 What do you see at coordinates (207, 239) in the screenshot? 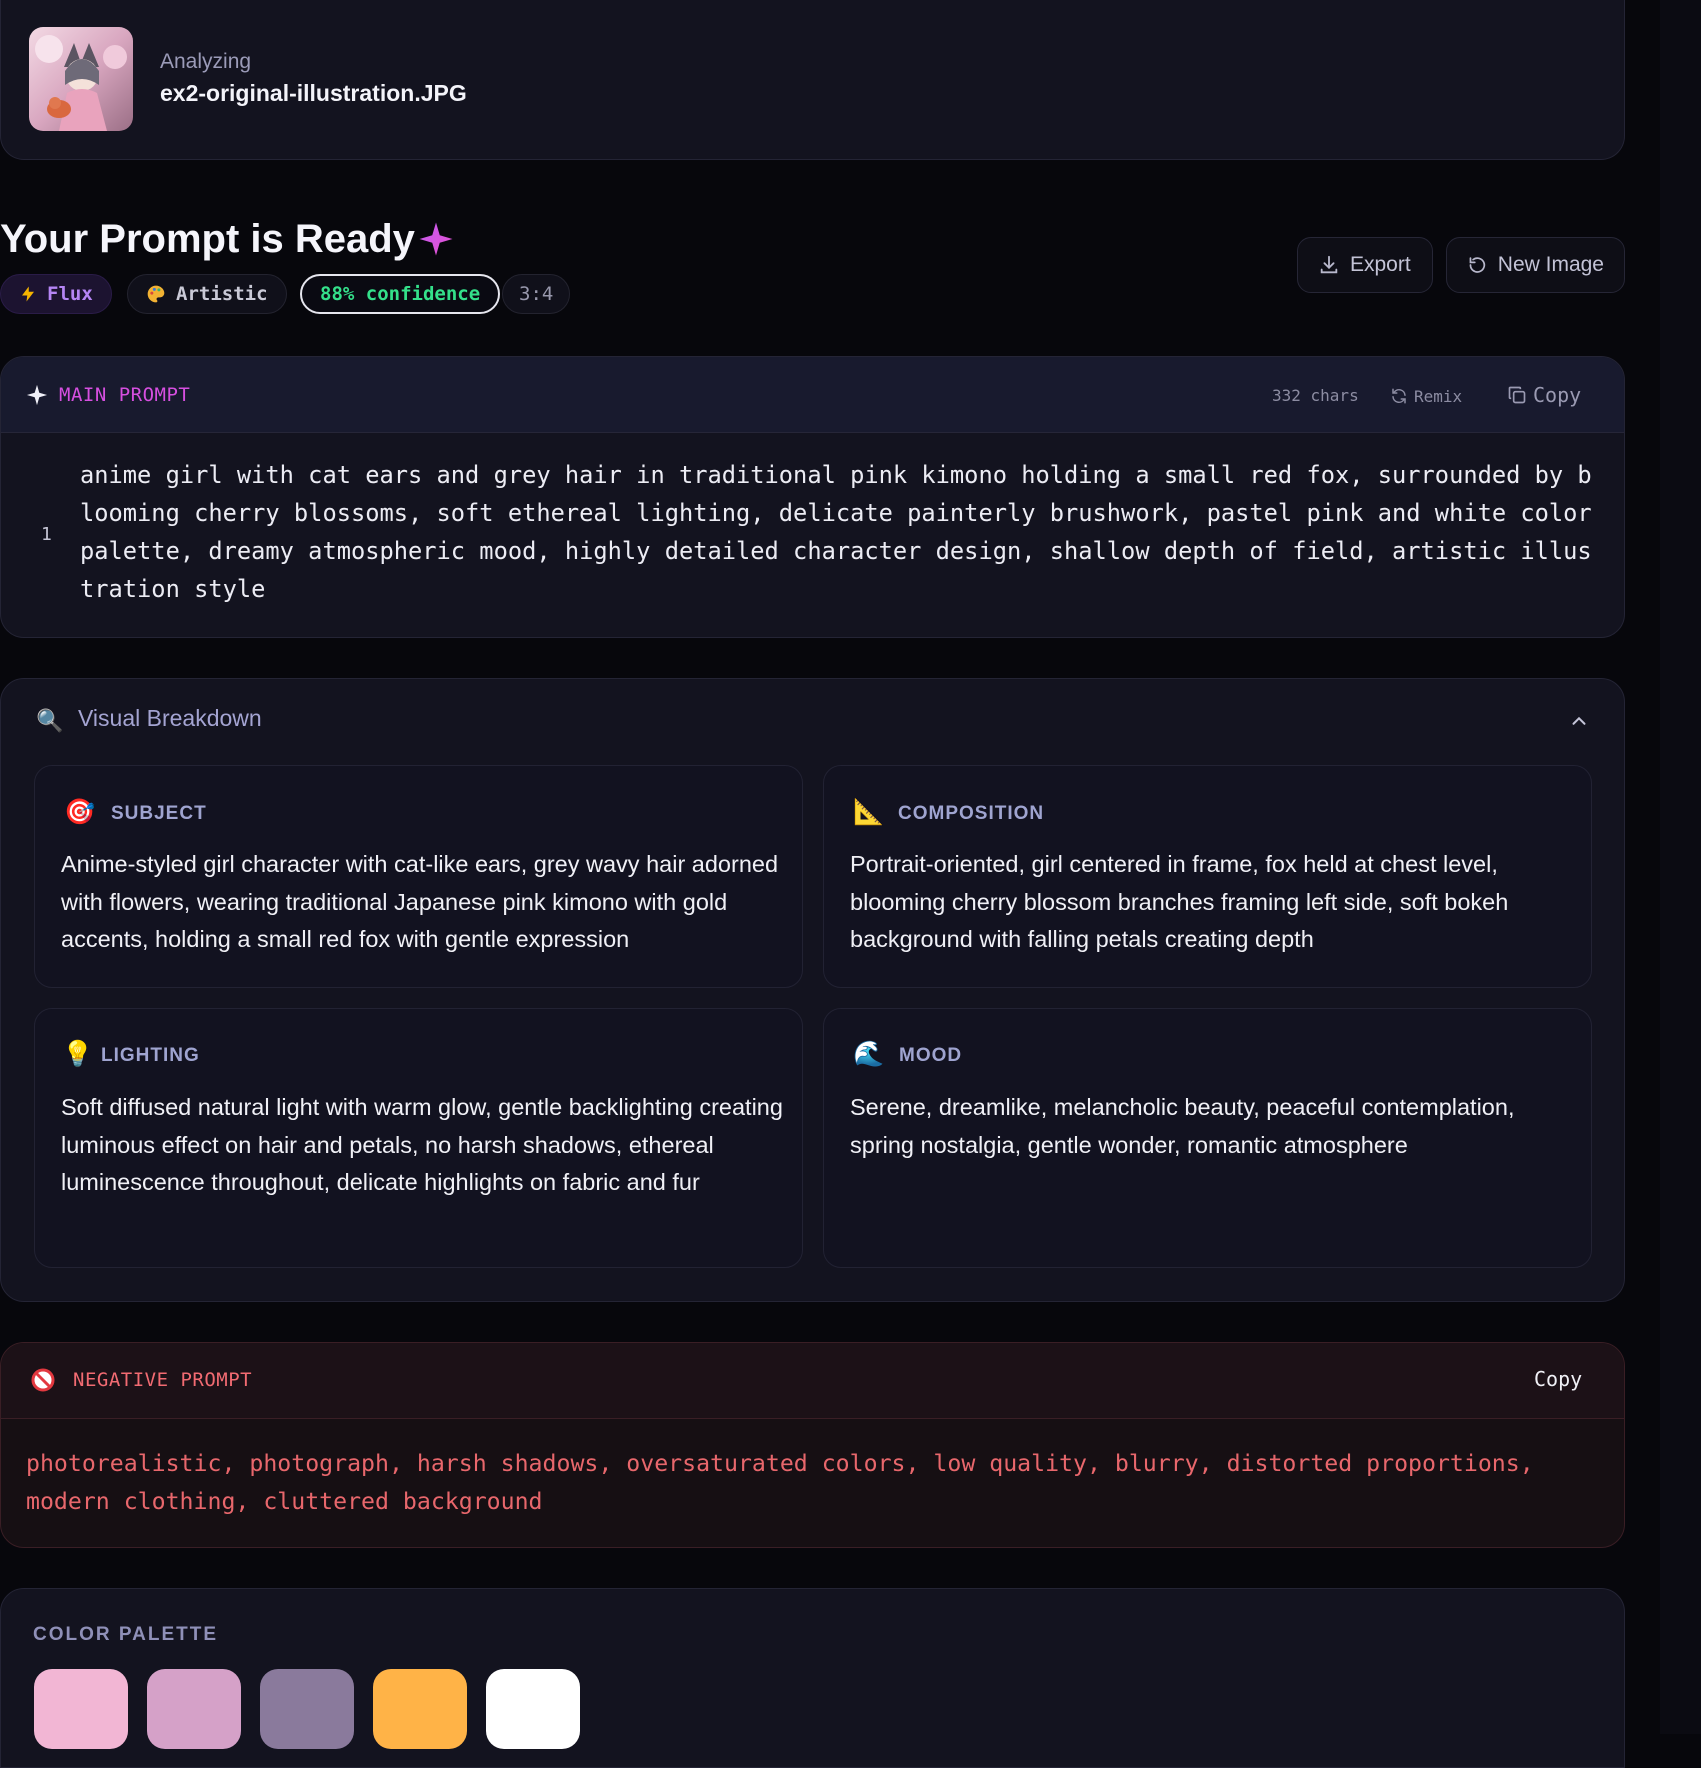
I see `page-title: Your Prompt is Ready` at bounding box center [207, 239].